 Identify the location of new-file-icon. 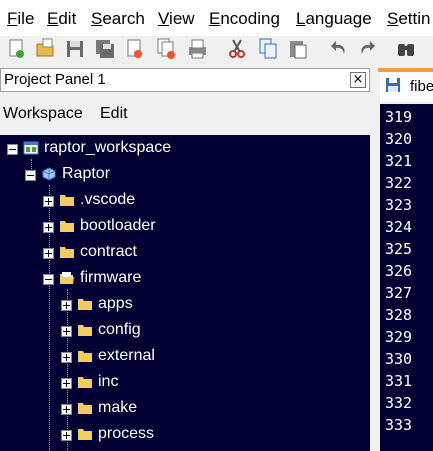
(16, 49).